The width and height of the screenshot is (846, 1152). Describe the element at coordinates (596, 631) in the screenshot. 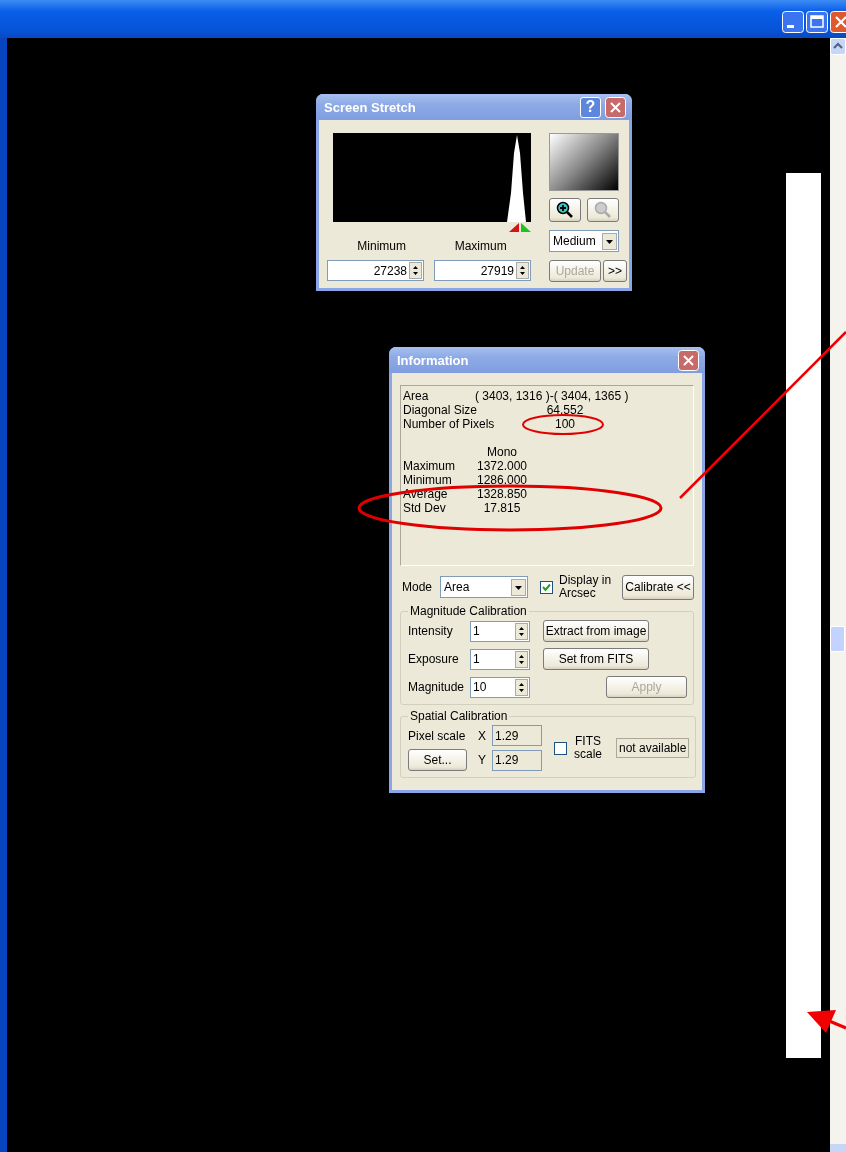

I see `calibration-button: Extract from image` at that location.